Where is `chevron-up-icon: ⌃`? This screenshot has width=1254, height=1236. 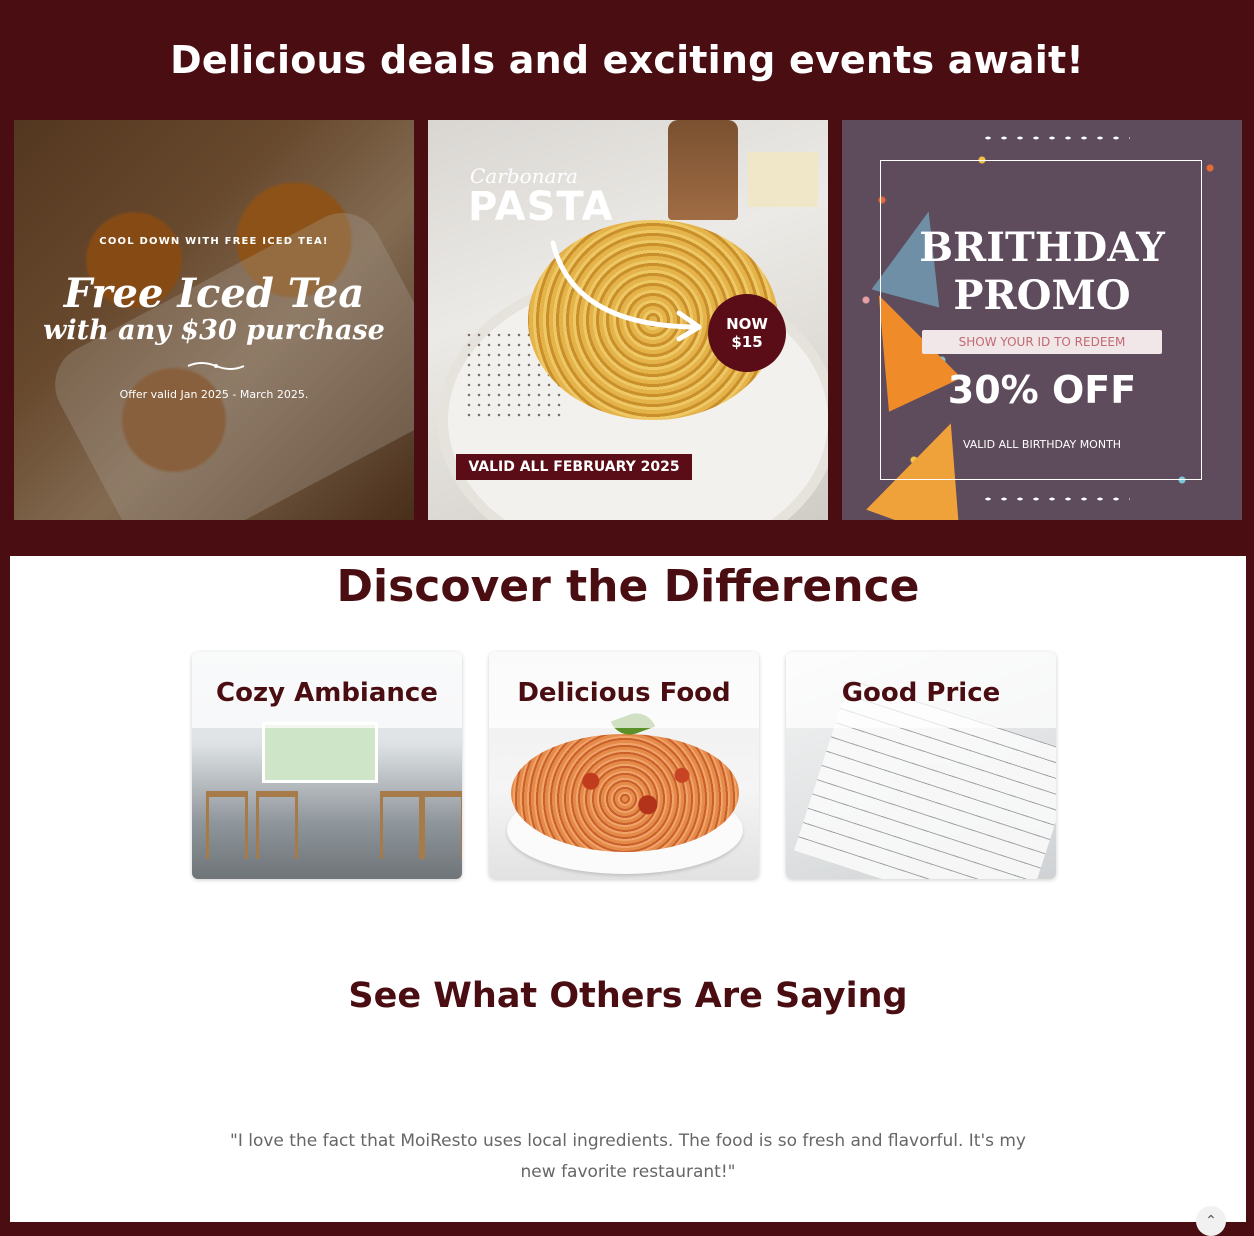
chevron-up-icon: ⌃ is located at coordinates (1211, 1221).